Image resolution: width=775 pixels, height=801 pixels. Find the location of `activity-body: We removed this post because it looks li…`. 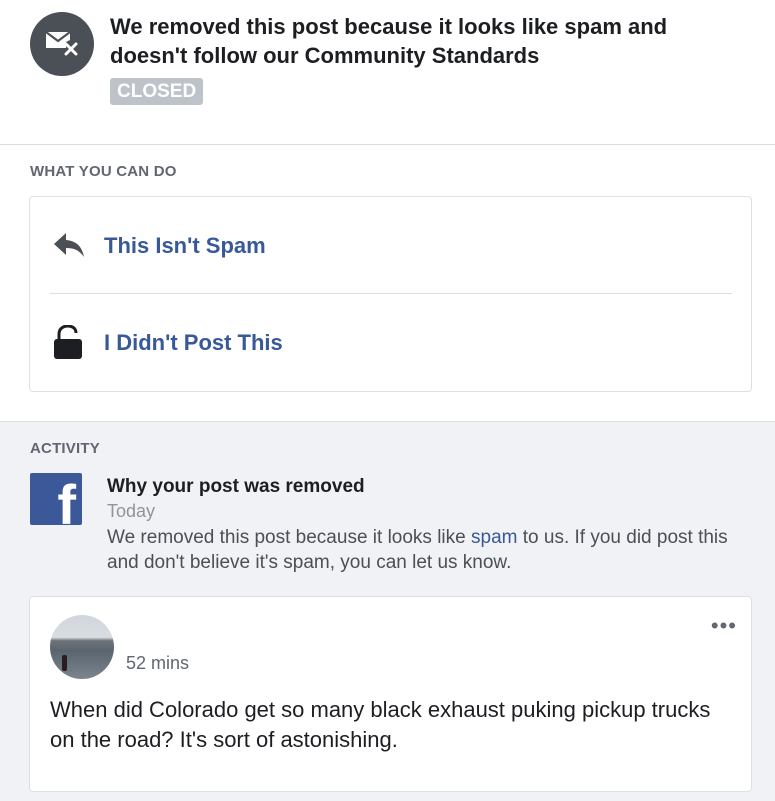

activity-body: We removed this post because it looks li… is located at coordinates (427, 550).